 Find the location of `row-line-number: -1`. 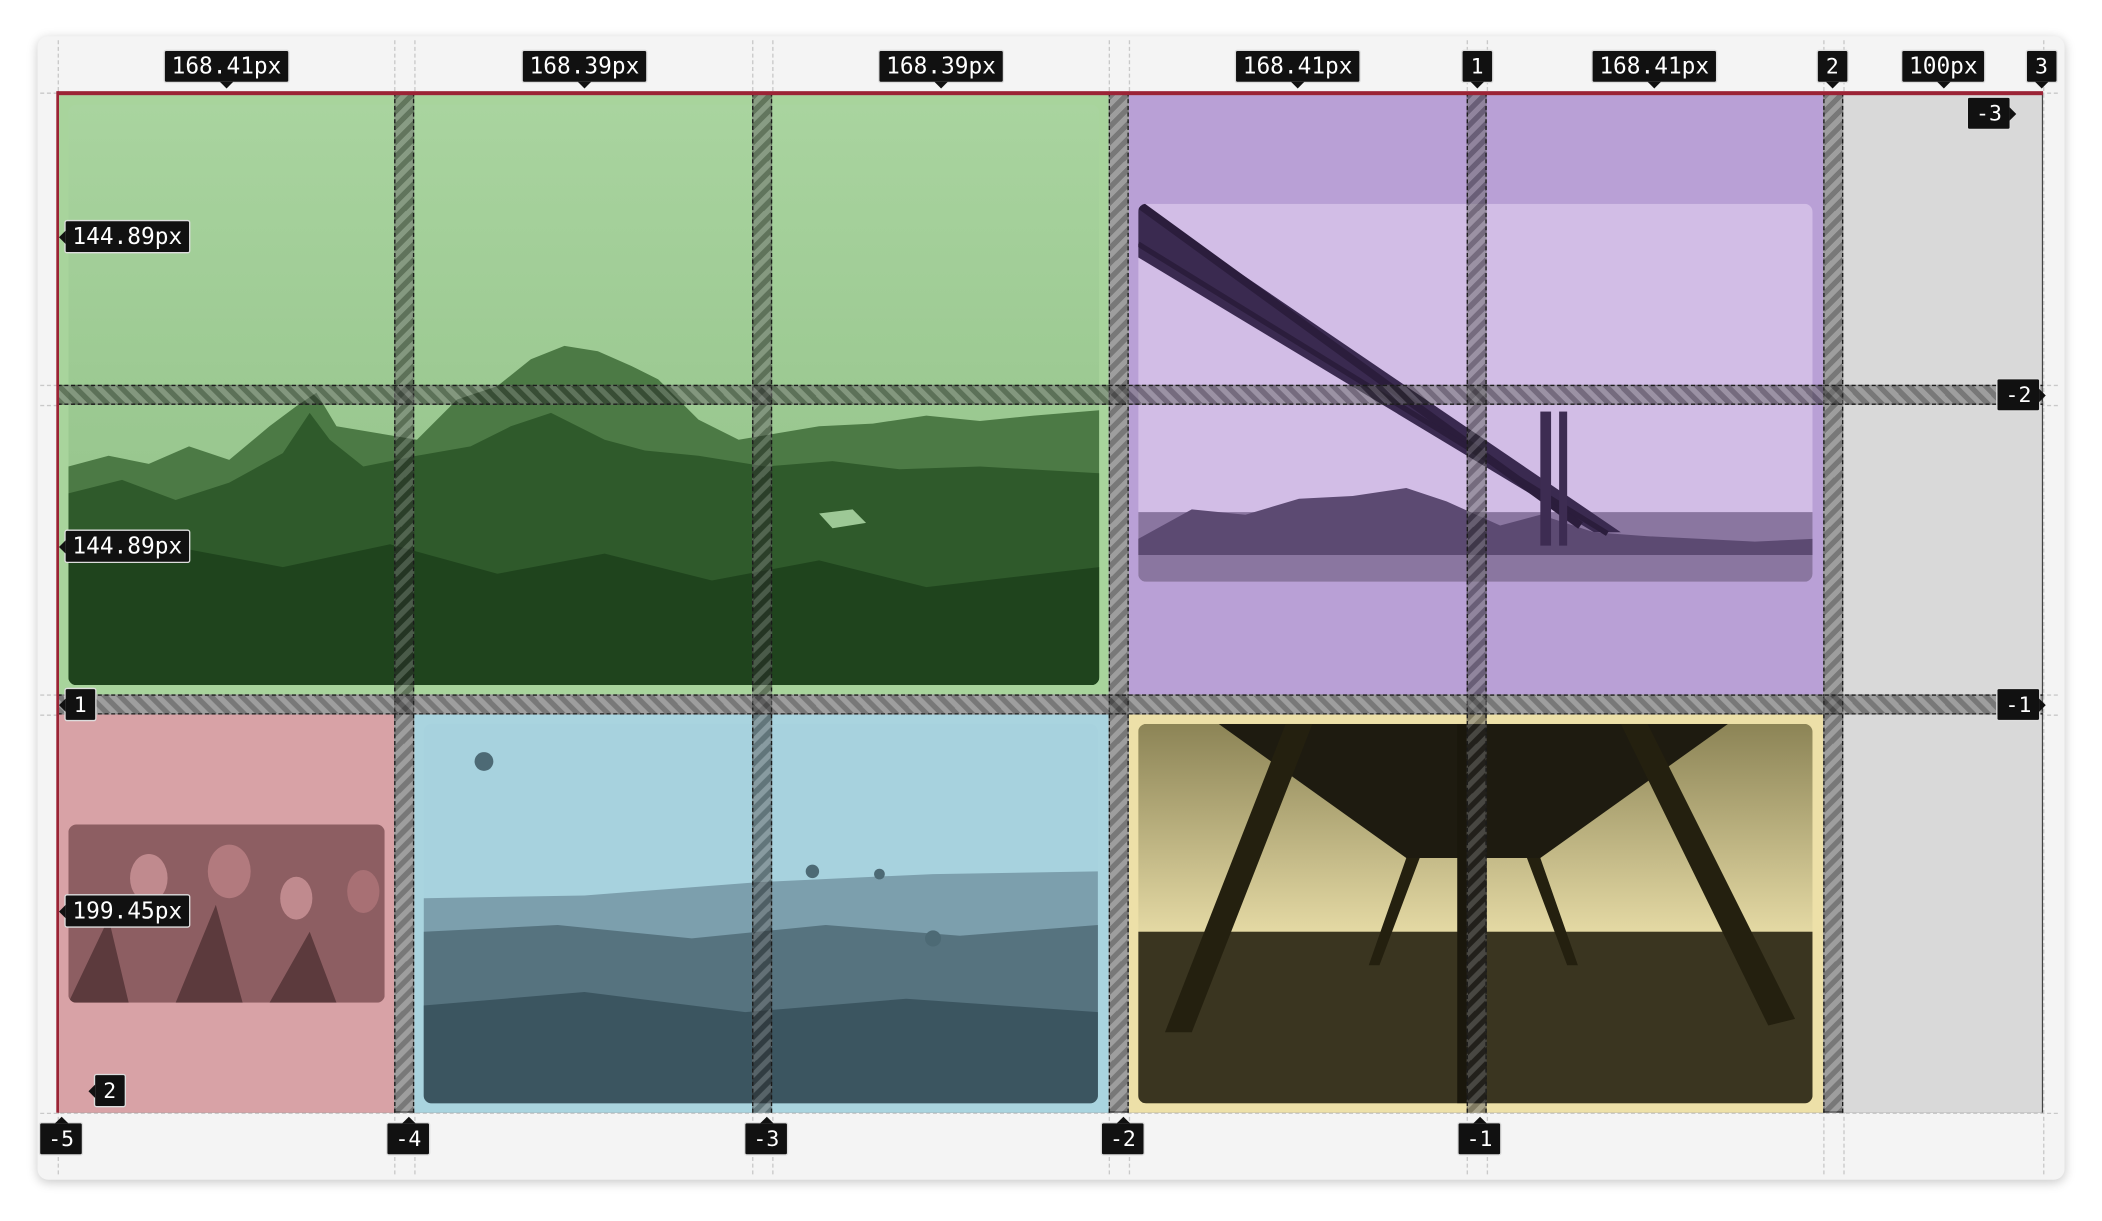

row-line-number: -1 is located at coordinates (2021, 704).